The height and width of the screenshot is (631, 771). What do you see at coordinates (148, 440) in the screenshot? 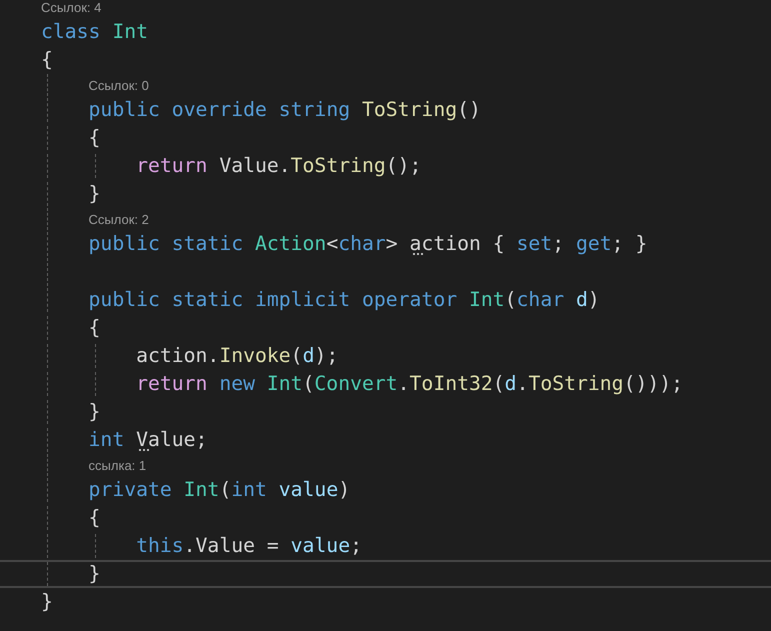
I see `code-line: int Value;` at bounding box center [148, 440].